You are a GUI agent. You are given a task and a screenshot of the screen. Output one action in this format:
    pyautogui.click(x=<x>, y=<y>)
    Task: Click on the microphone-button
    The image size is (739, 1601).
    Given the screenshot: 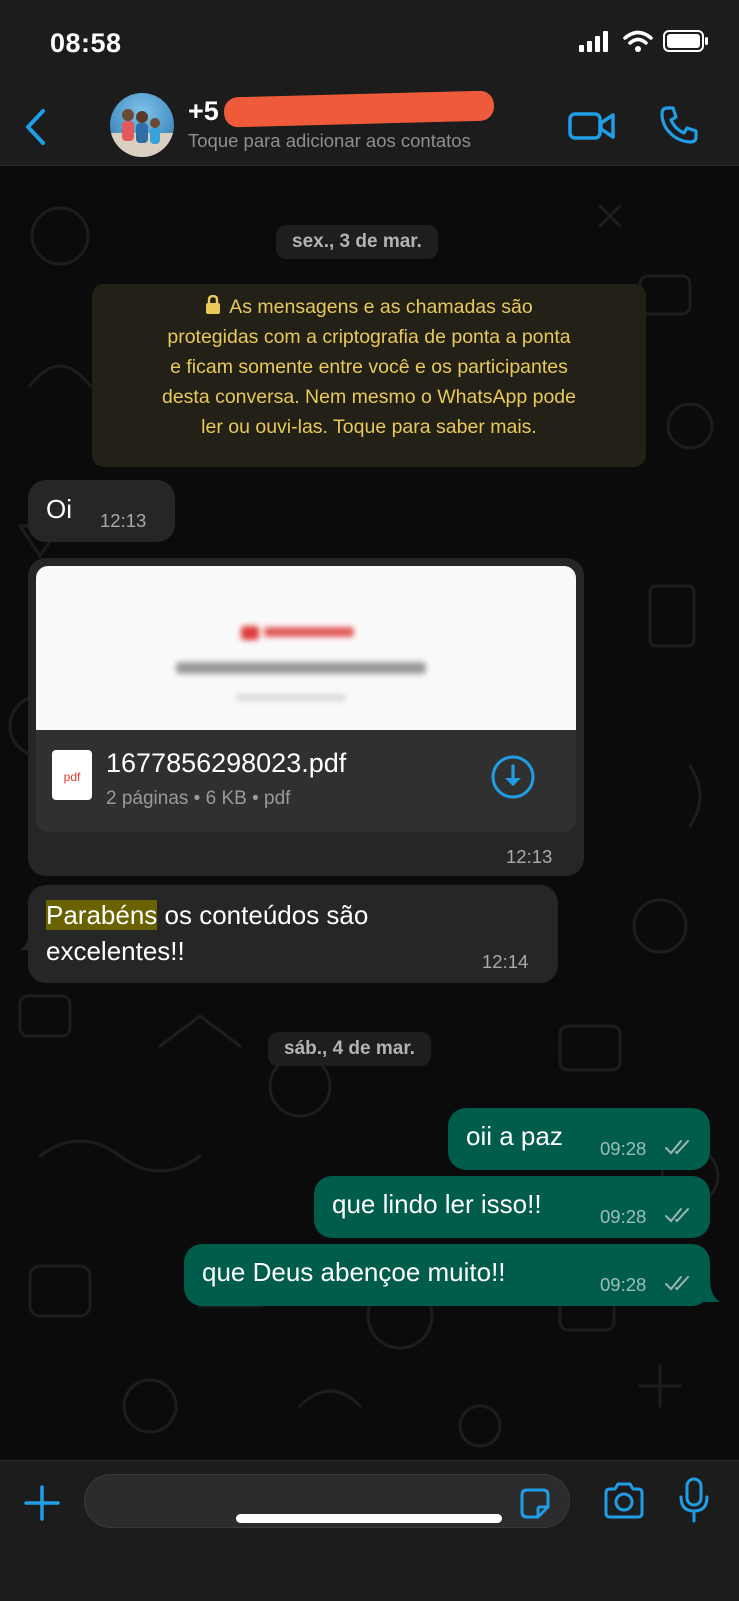 What is the action you would take?
    pyautogui.click(x=694, y=1501)
    